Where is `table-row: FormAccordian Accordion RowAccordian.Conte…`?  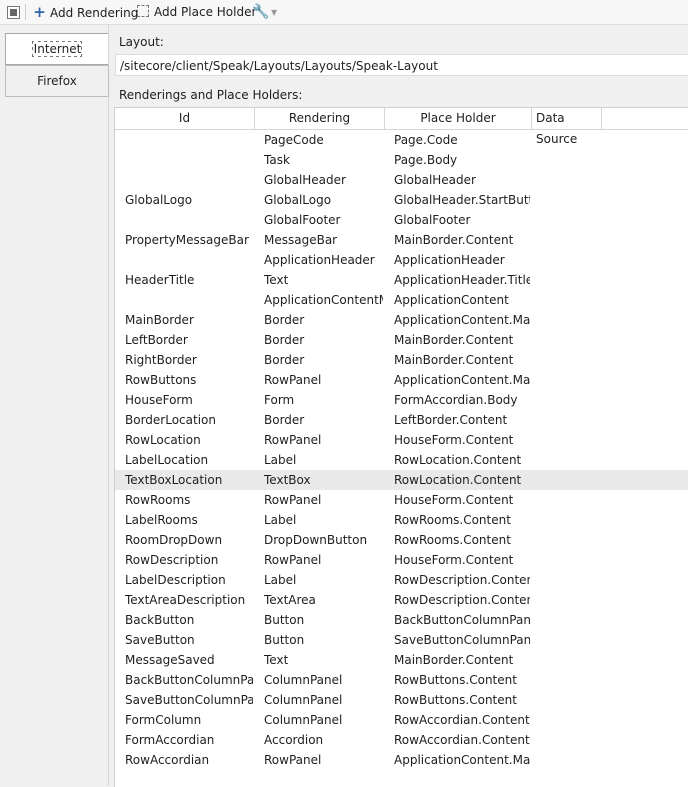
table-row: FormAccordian Accordion RowAccordian.Conte… is located at coordinates (401, 740).